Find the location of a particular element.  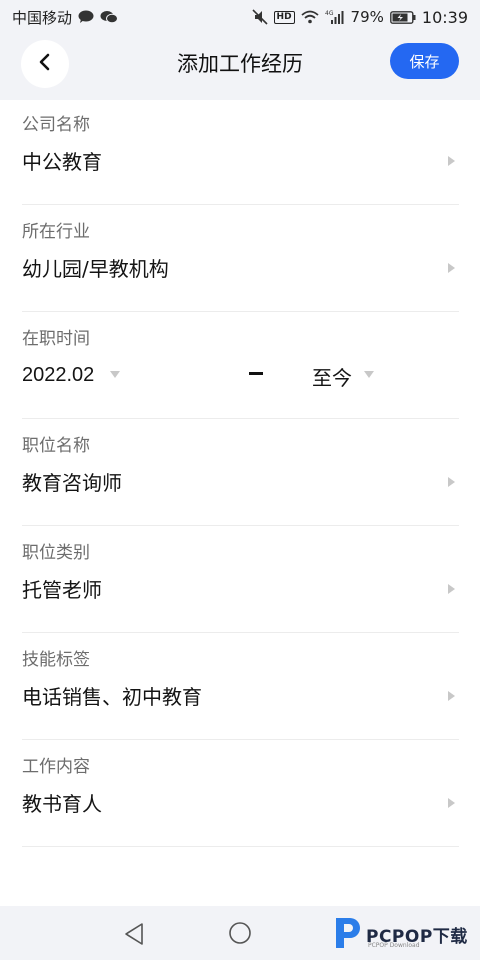

field-value-industry: 幼儿园/早教机构 is located at coordinates (95, 269).